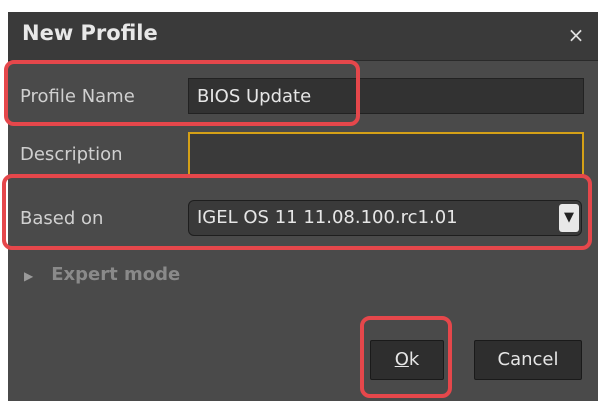 This screenshot has width=598, height=401. I want to click on expert-mode-toggle: ▶ Expert mode, so click(102, 274).